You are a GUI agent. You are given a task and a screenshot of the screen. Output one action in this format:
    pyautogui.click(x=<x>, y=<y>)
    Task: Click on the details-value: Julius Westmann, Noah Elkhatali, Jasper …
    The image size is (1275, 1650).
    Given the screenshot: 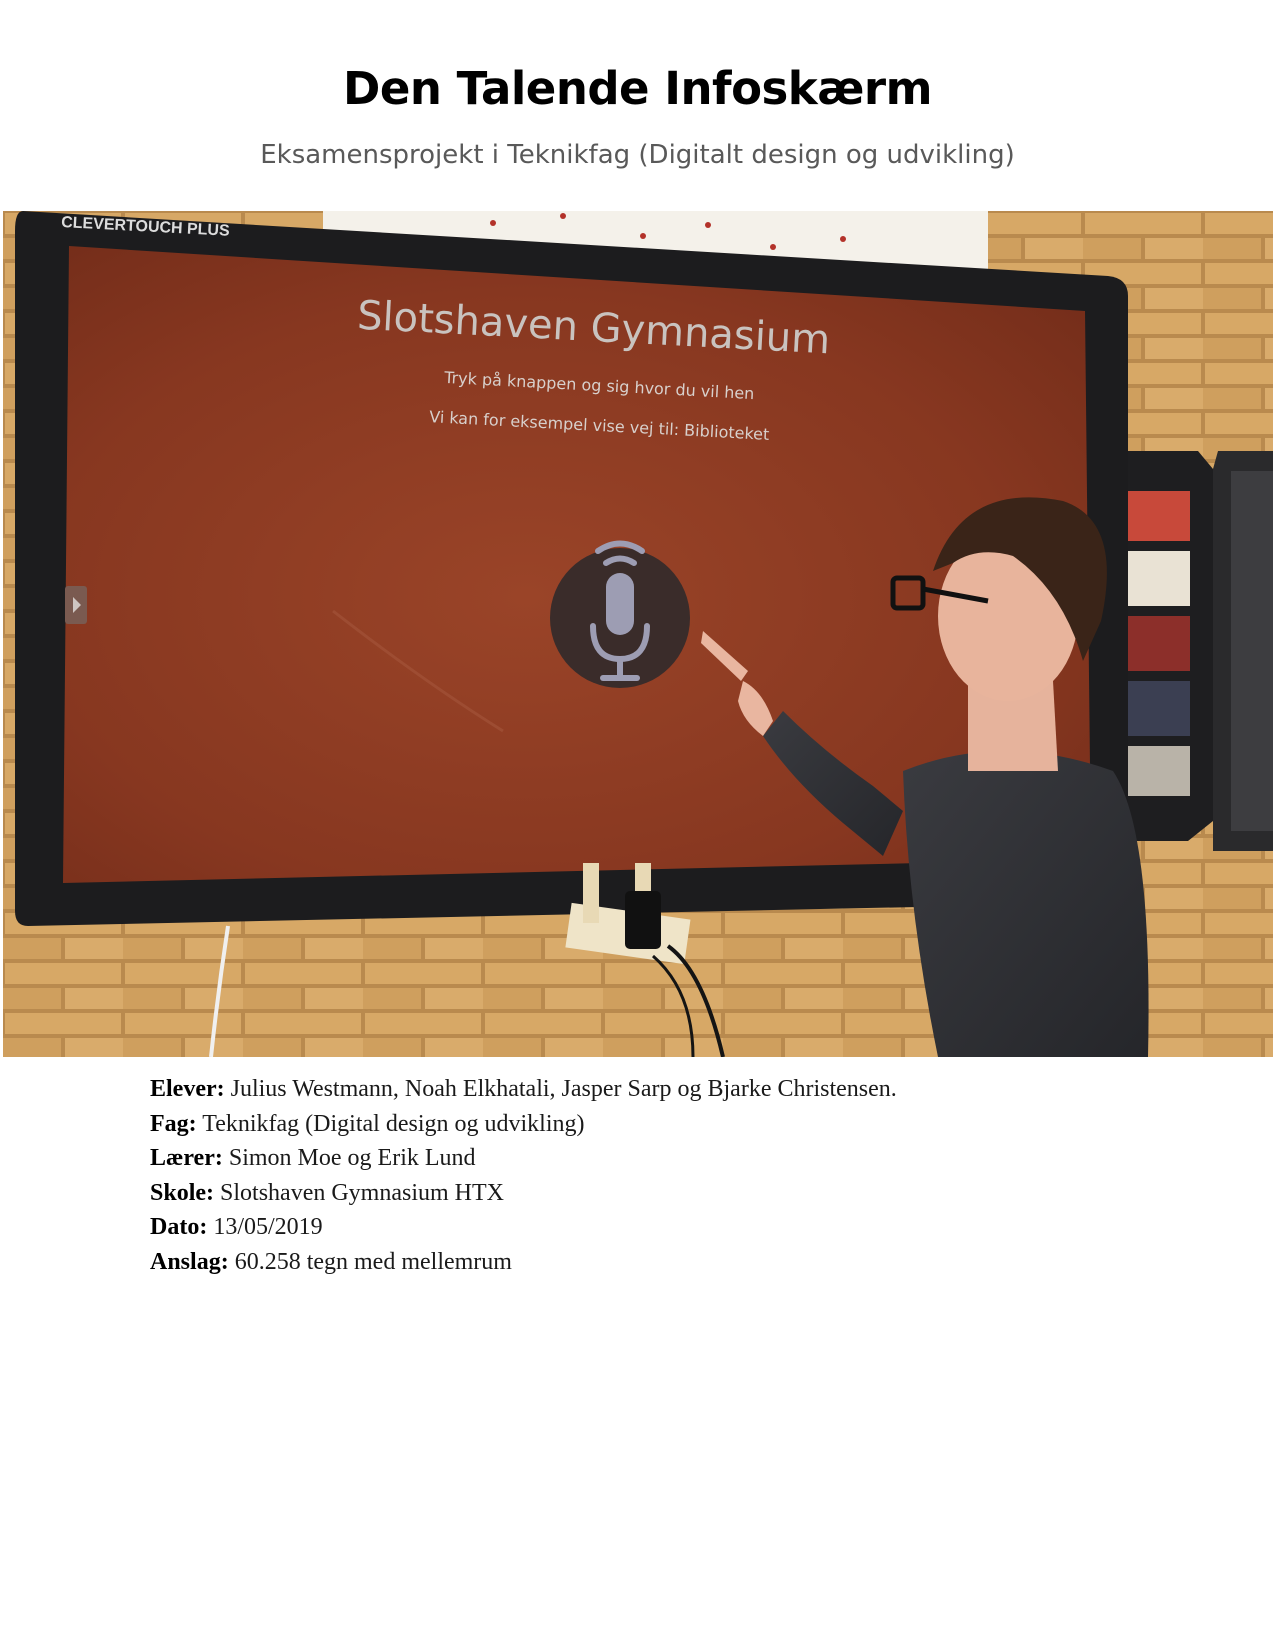 What is the action you would take?
    pyautogui.click(x=563, y=1089)
    